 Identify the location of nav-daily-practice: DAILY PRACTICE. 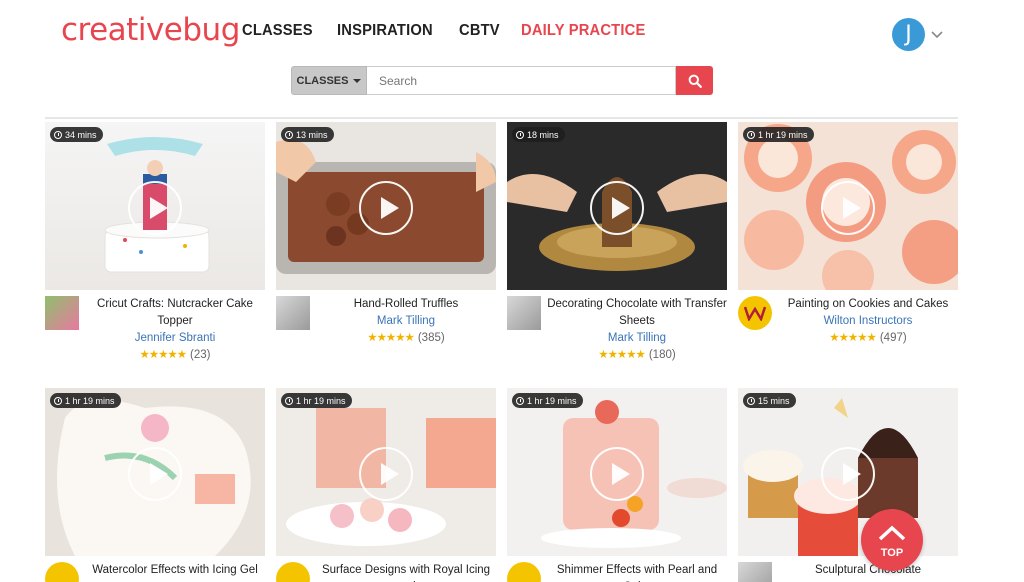
(583, 31).